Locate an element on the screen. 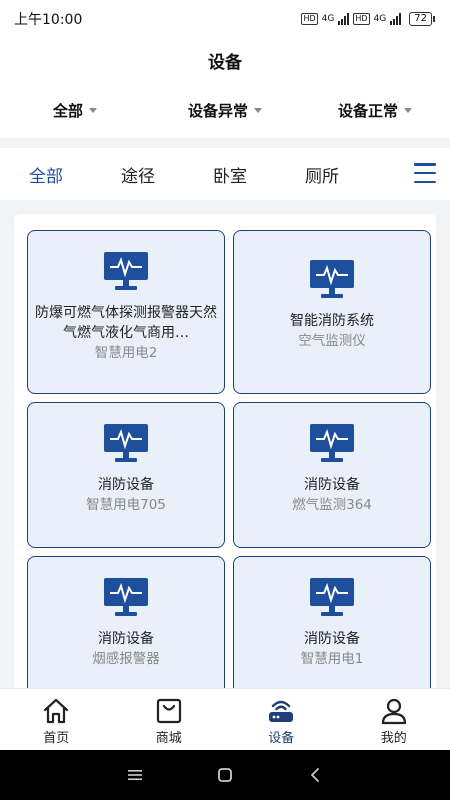  home-system-button is located at coordinates (225, 775).